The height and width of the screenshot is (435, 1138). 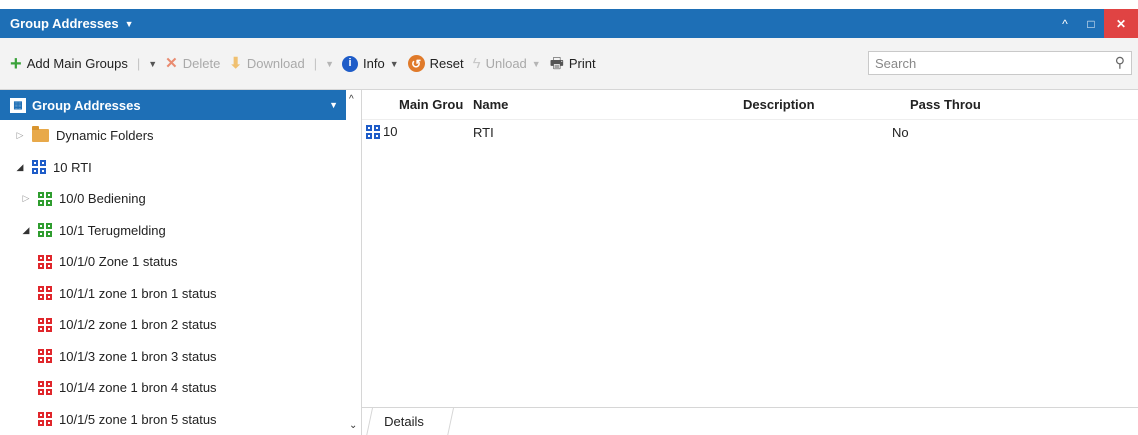 I want to click on tree-item-group-address: 10/1/1 zone 1 bron 1 status, so click(x=180, y=294).